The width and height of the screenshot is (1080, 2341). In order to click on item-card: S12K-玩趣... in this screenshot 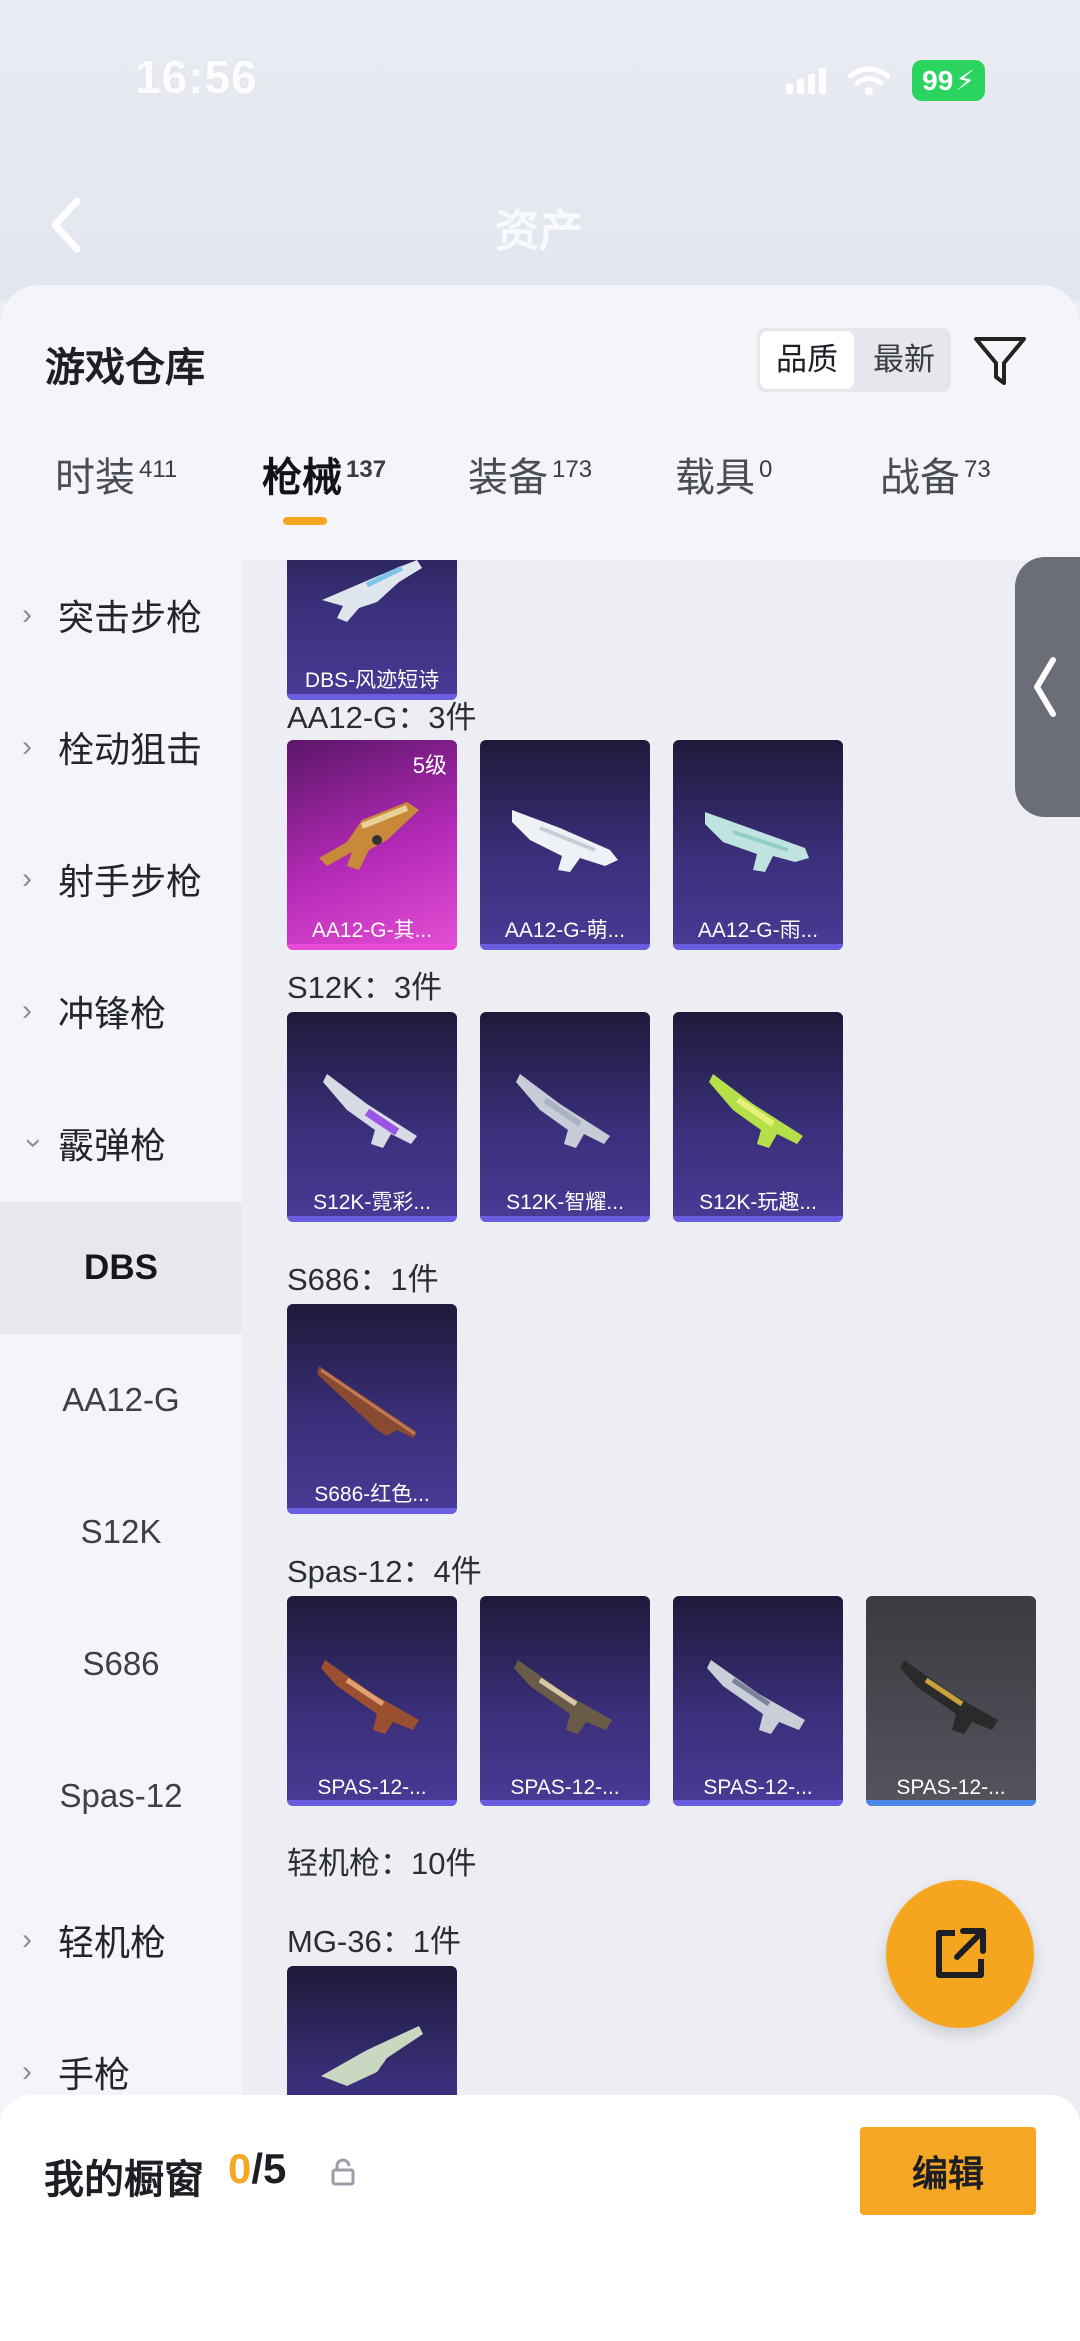, I will do `click(758, 1117)`.